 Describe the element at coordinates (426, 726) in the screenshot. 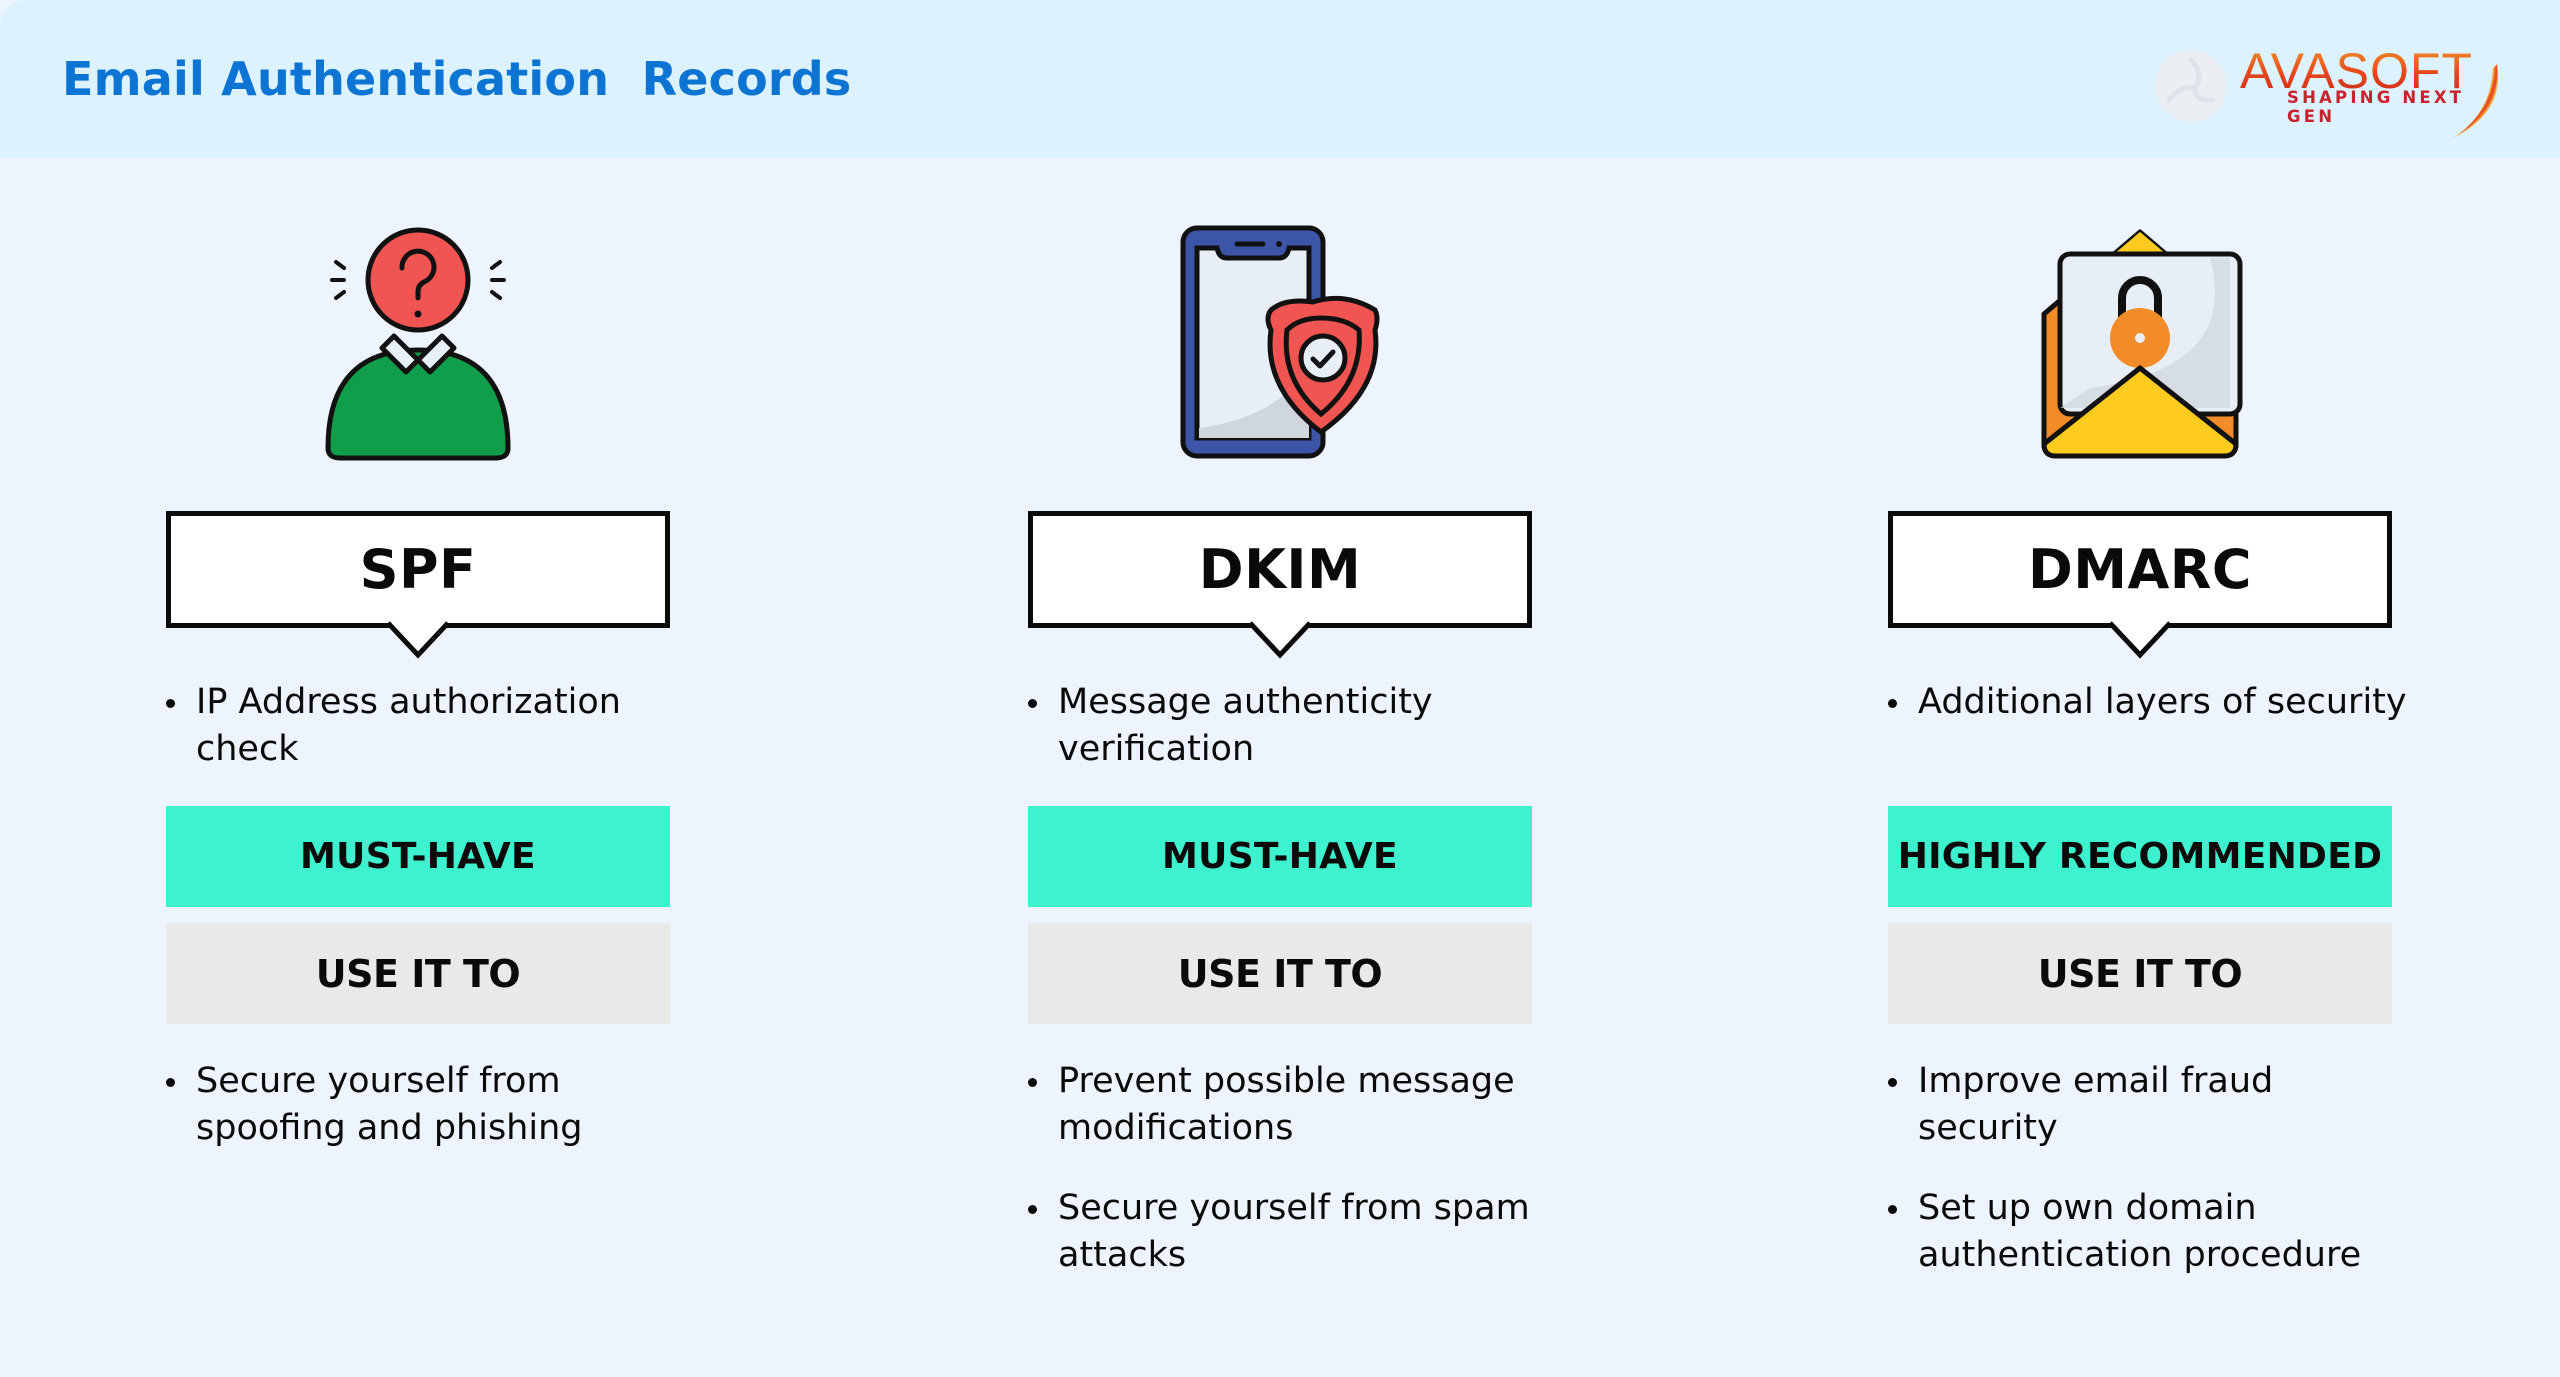

I see `description-item: IP Address authorization check` at that location.